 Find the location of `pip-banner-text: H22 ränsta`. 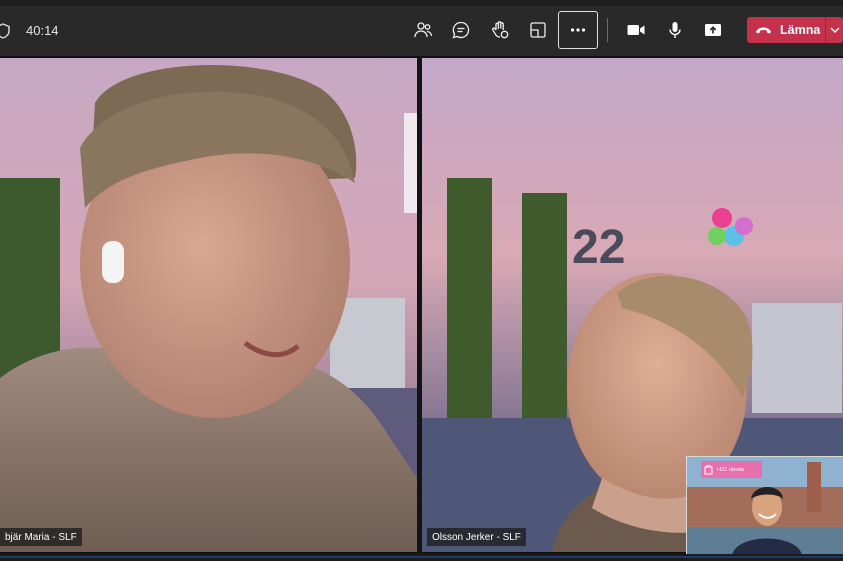

pip-banner-text: H22 ränsta is located at coordinates (730, 469).